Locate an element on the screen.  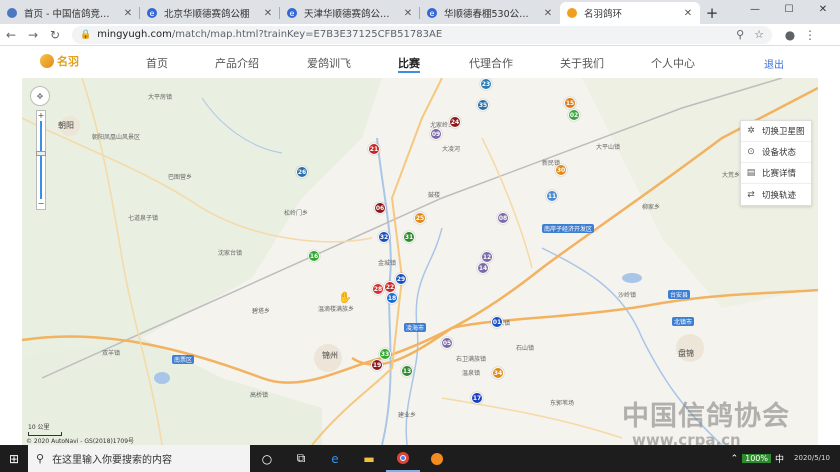
ime-indicator: 中 is located at coordinates (779, 458).